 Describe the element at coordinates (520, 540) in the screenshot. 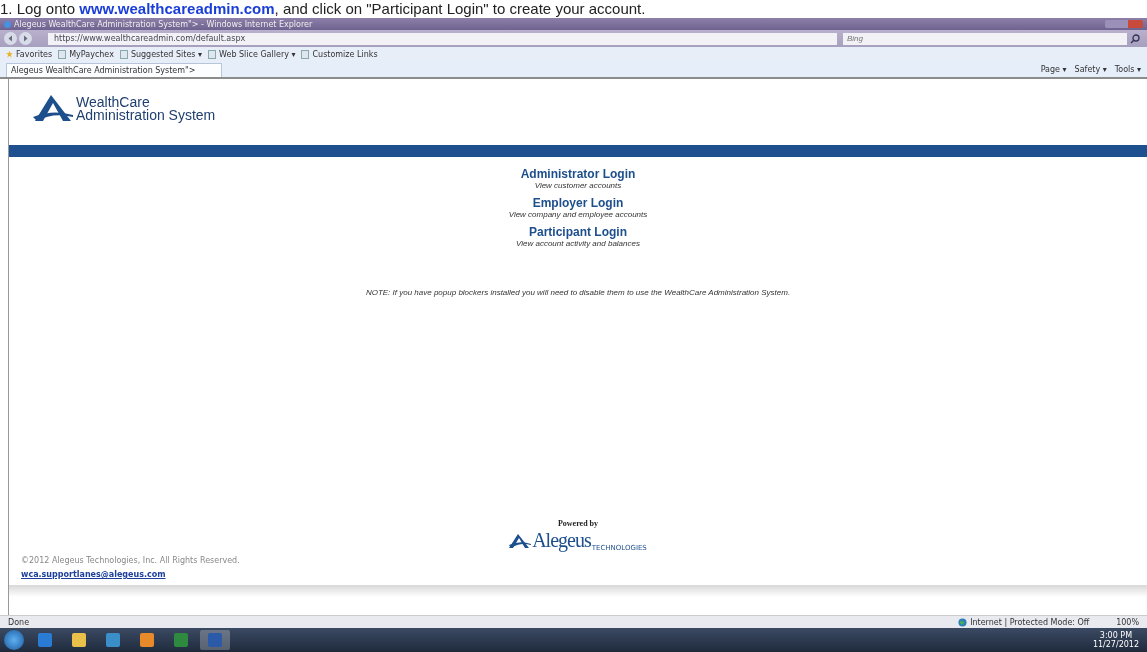

I see `brand-logo-icon` at that location.